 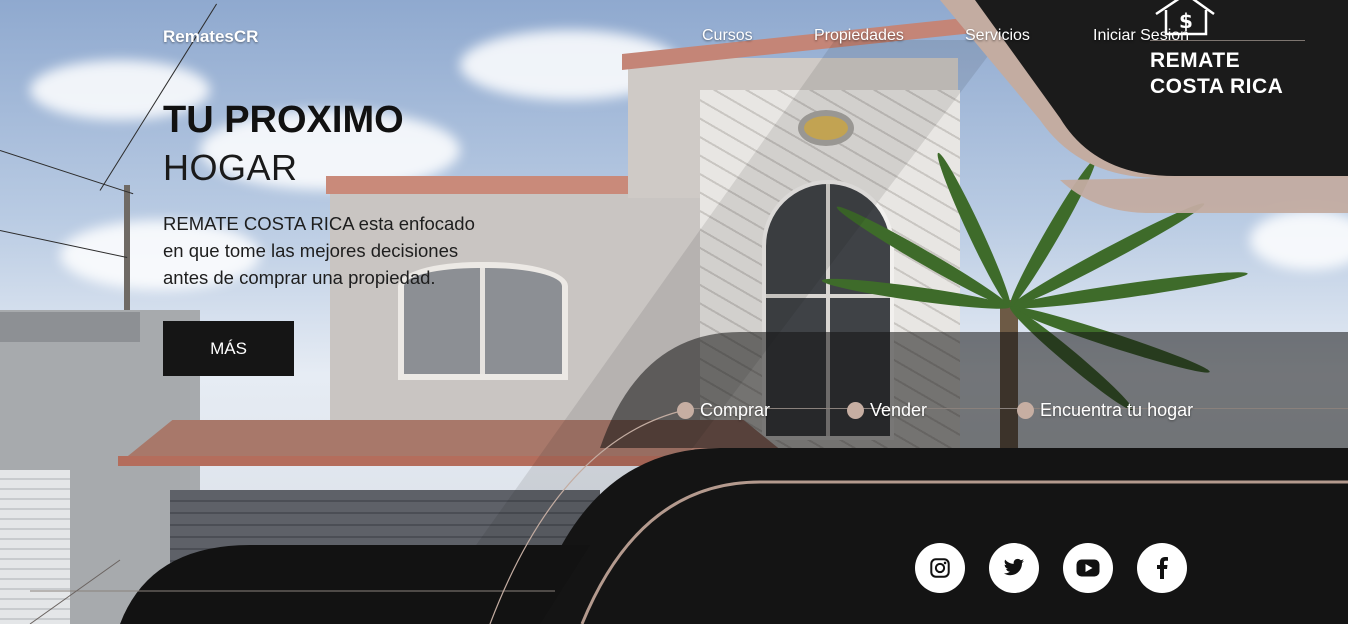 I want to click on hero-subtitle: HOGAR, so click(x=230, y=167).